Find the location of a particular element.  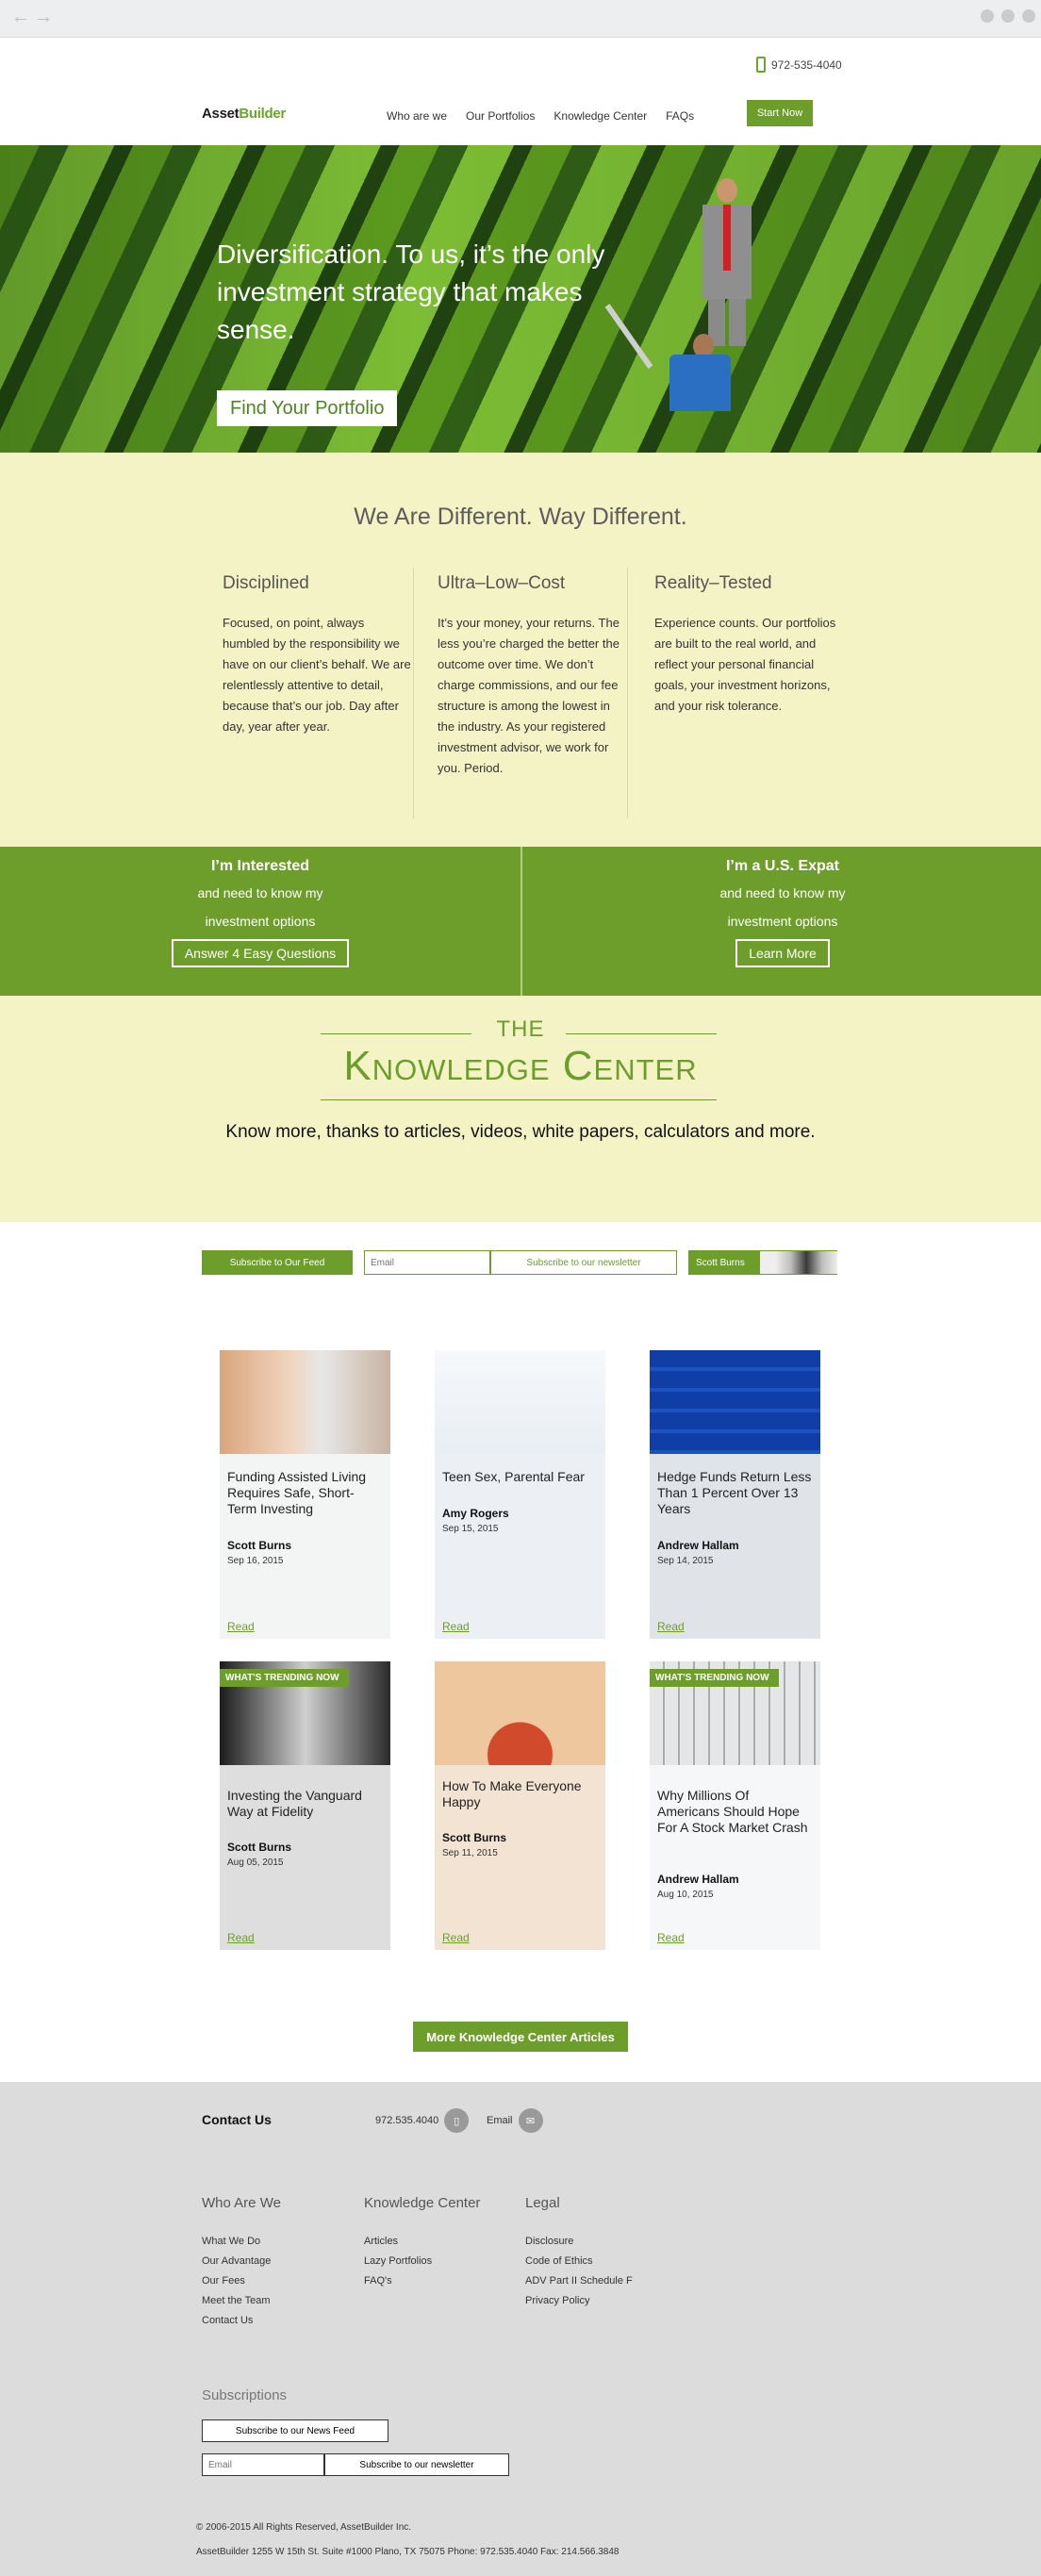

author-scott-burns-button: Scott Burns is located at coordinates (762, 1262).